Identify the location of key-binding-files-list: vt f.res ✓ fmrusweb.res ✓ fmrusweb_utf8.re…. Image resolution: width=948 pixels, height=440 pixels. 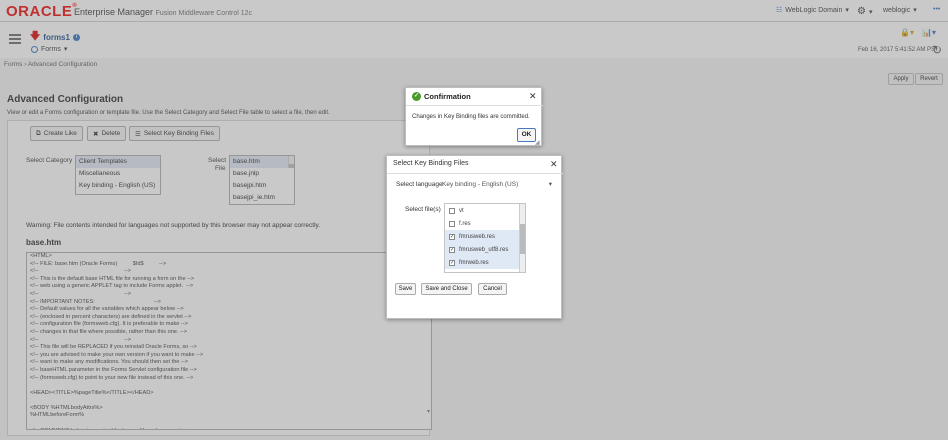
(485, 238).